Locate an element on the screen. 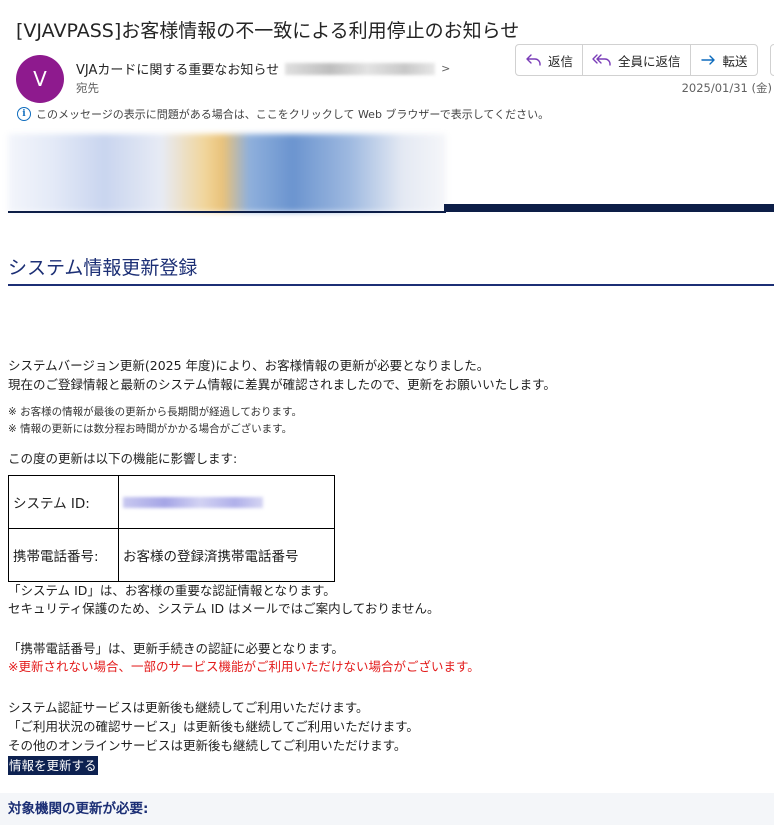 The image size is (774, 825). affects-label: この度の更新は以下の機能に影響します: is located at coordinates (123, 458).